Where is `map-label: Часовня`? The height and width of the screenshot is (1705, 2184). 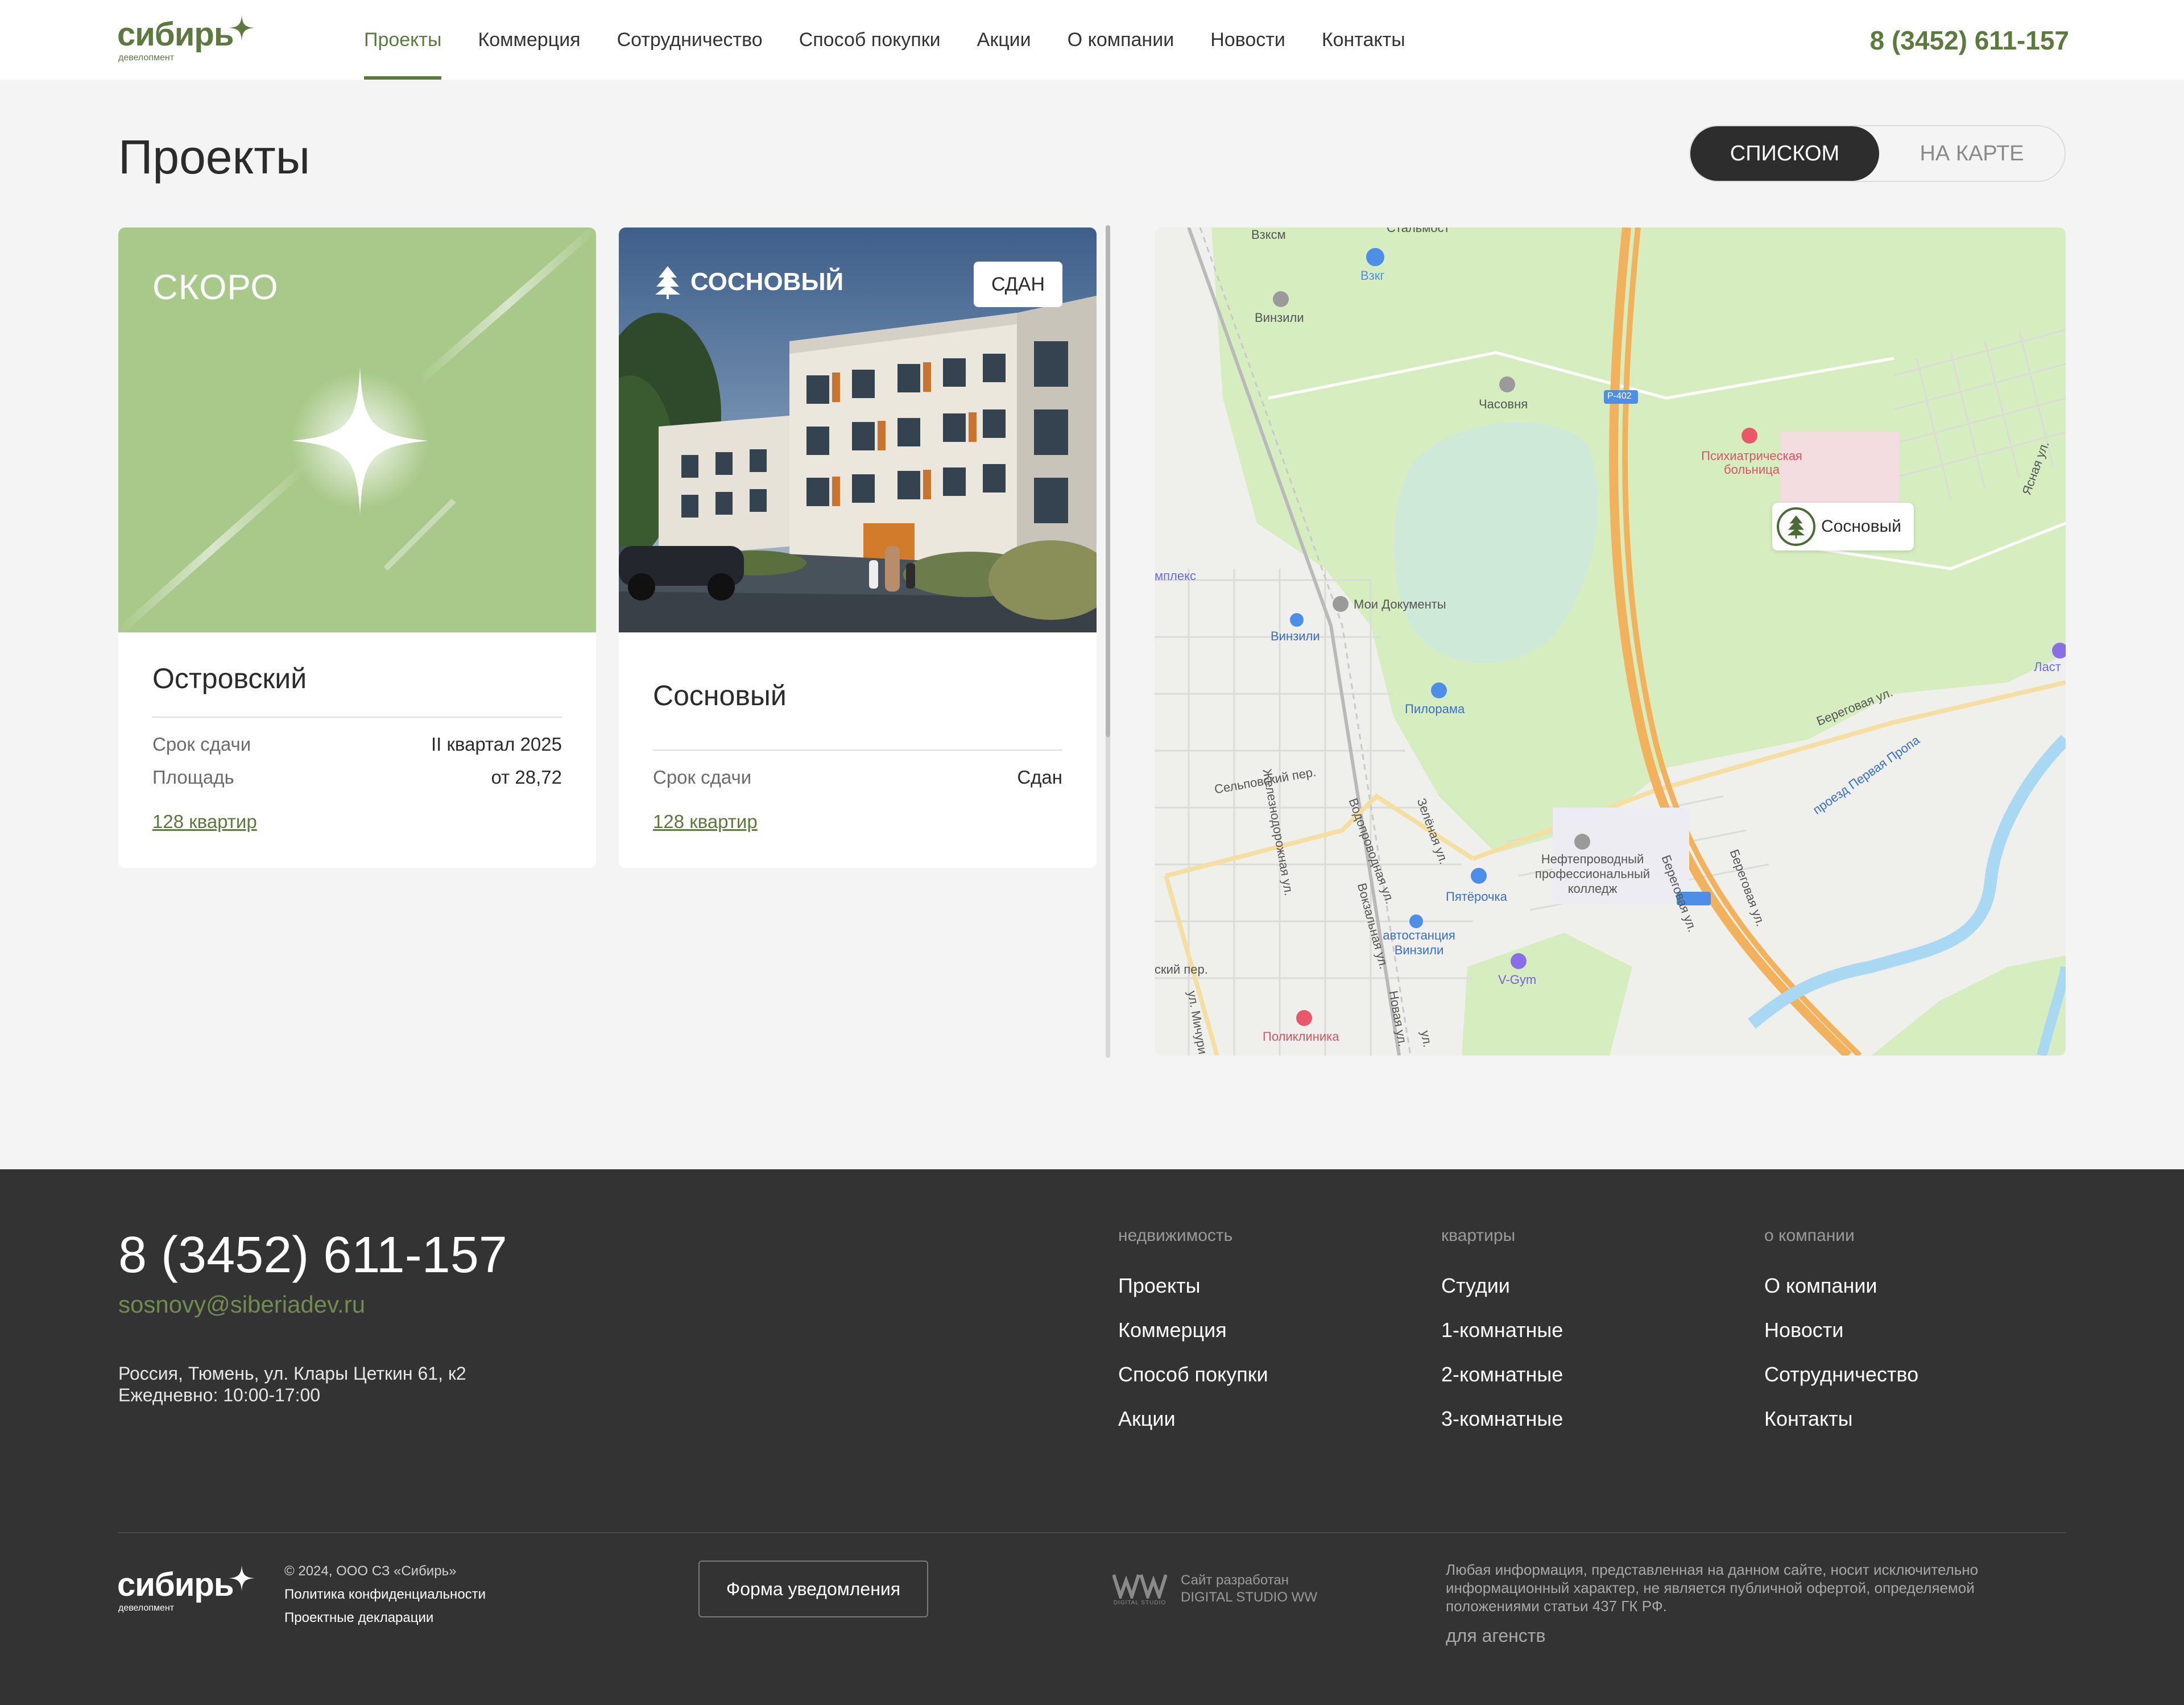
map-label: Часовня is located at coordinates (1503, 404).